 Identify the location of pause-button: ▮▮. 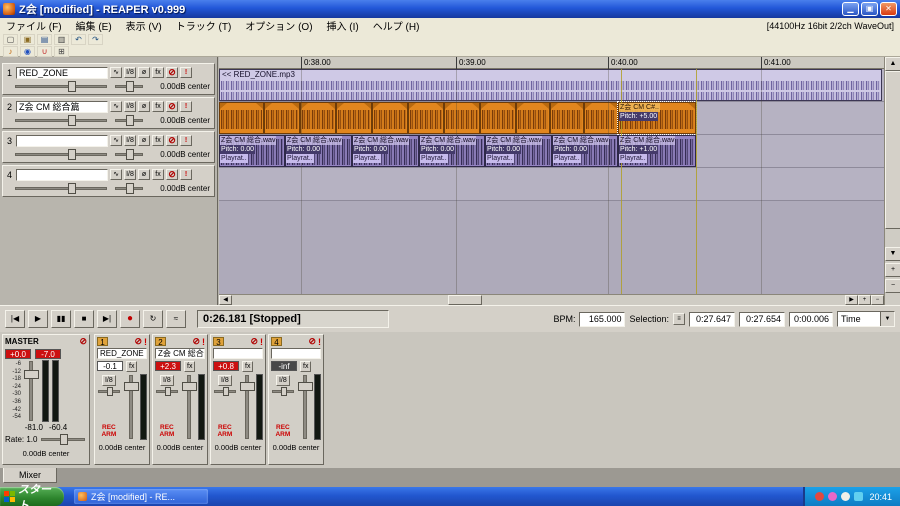
(61, 319).